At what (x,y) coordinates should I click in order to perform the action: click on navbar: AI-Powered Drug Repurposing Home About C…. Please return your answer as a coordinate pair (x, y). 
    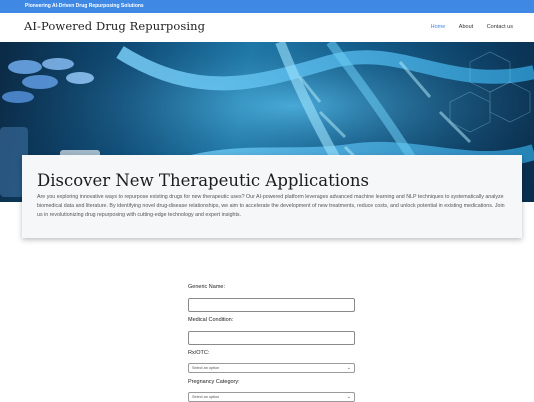
    Looking at the image, I should click on (267, 27).